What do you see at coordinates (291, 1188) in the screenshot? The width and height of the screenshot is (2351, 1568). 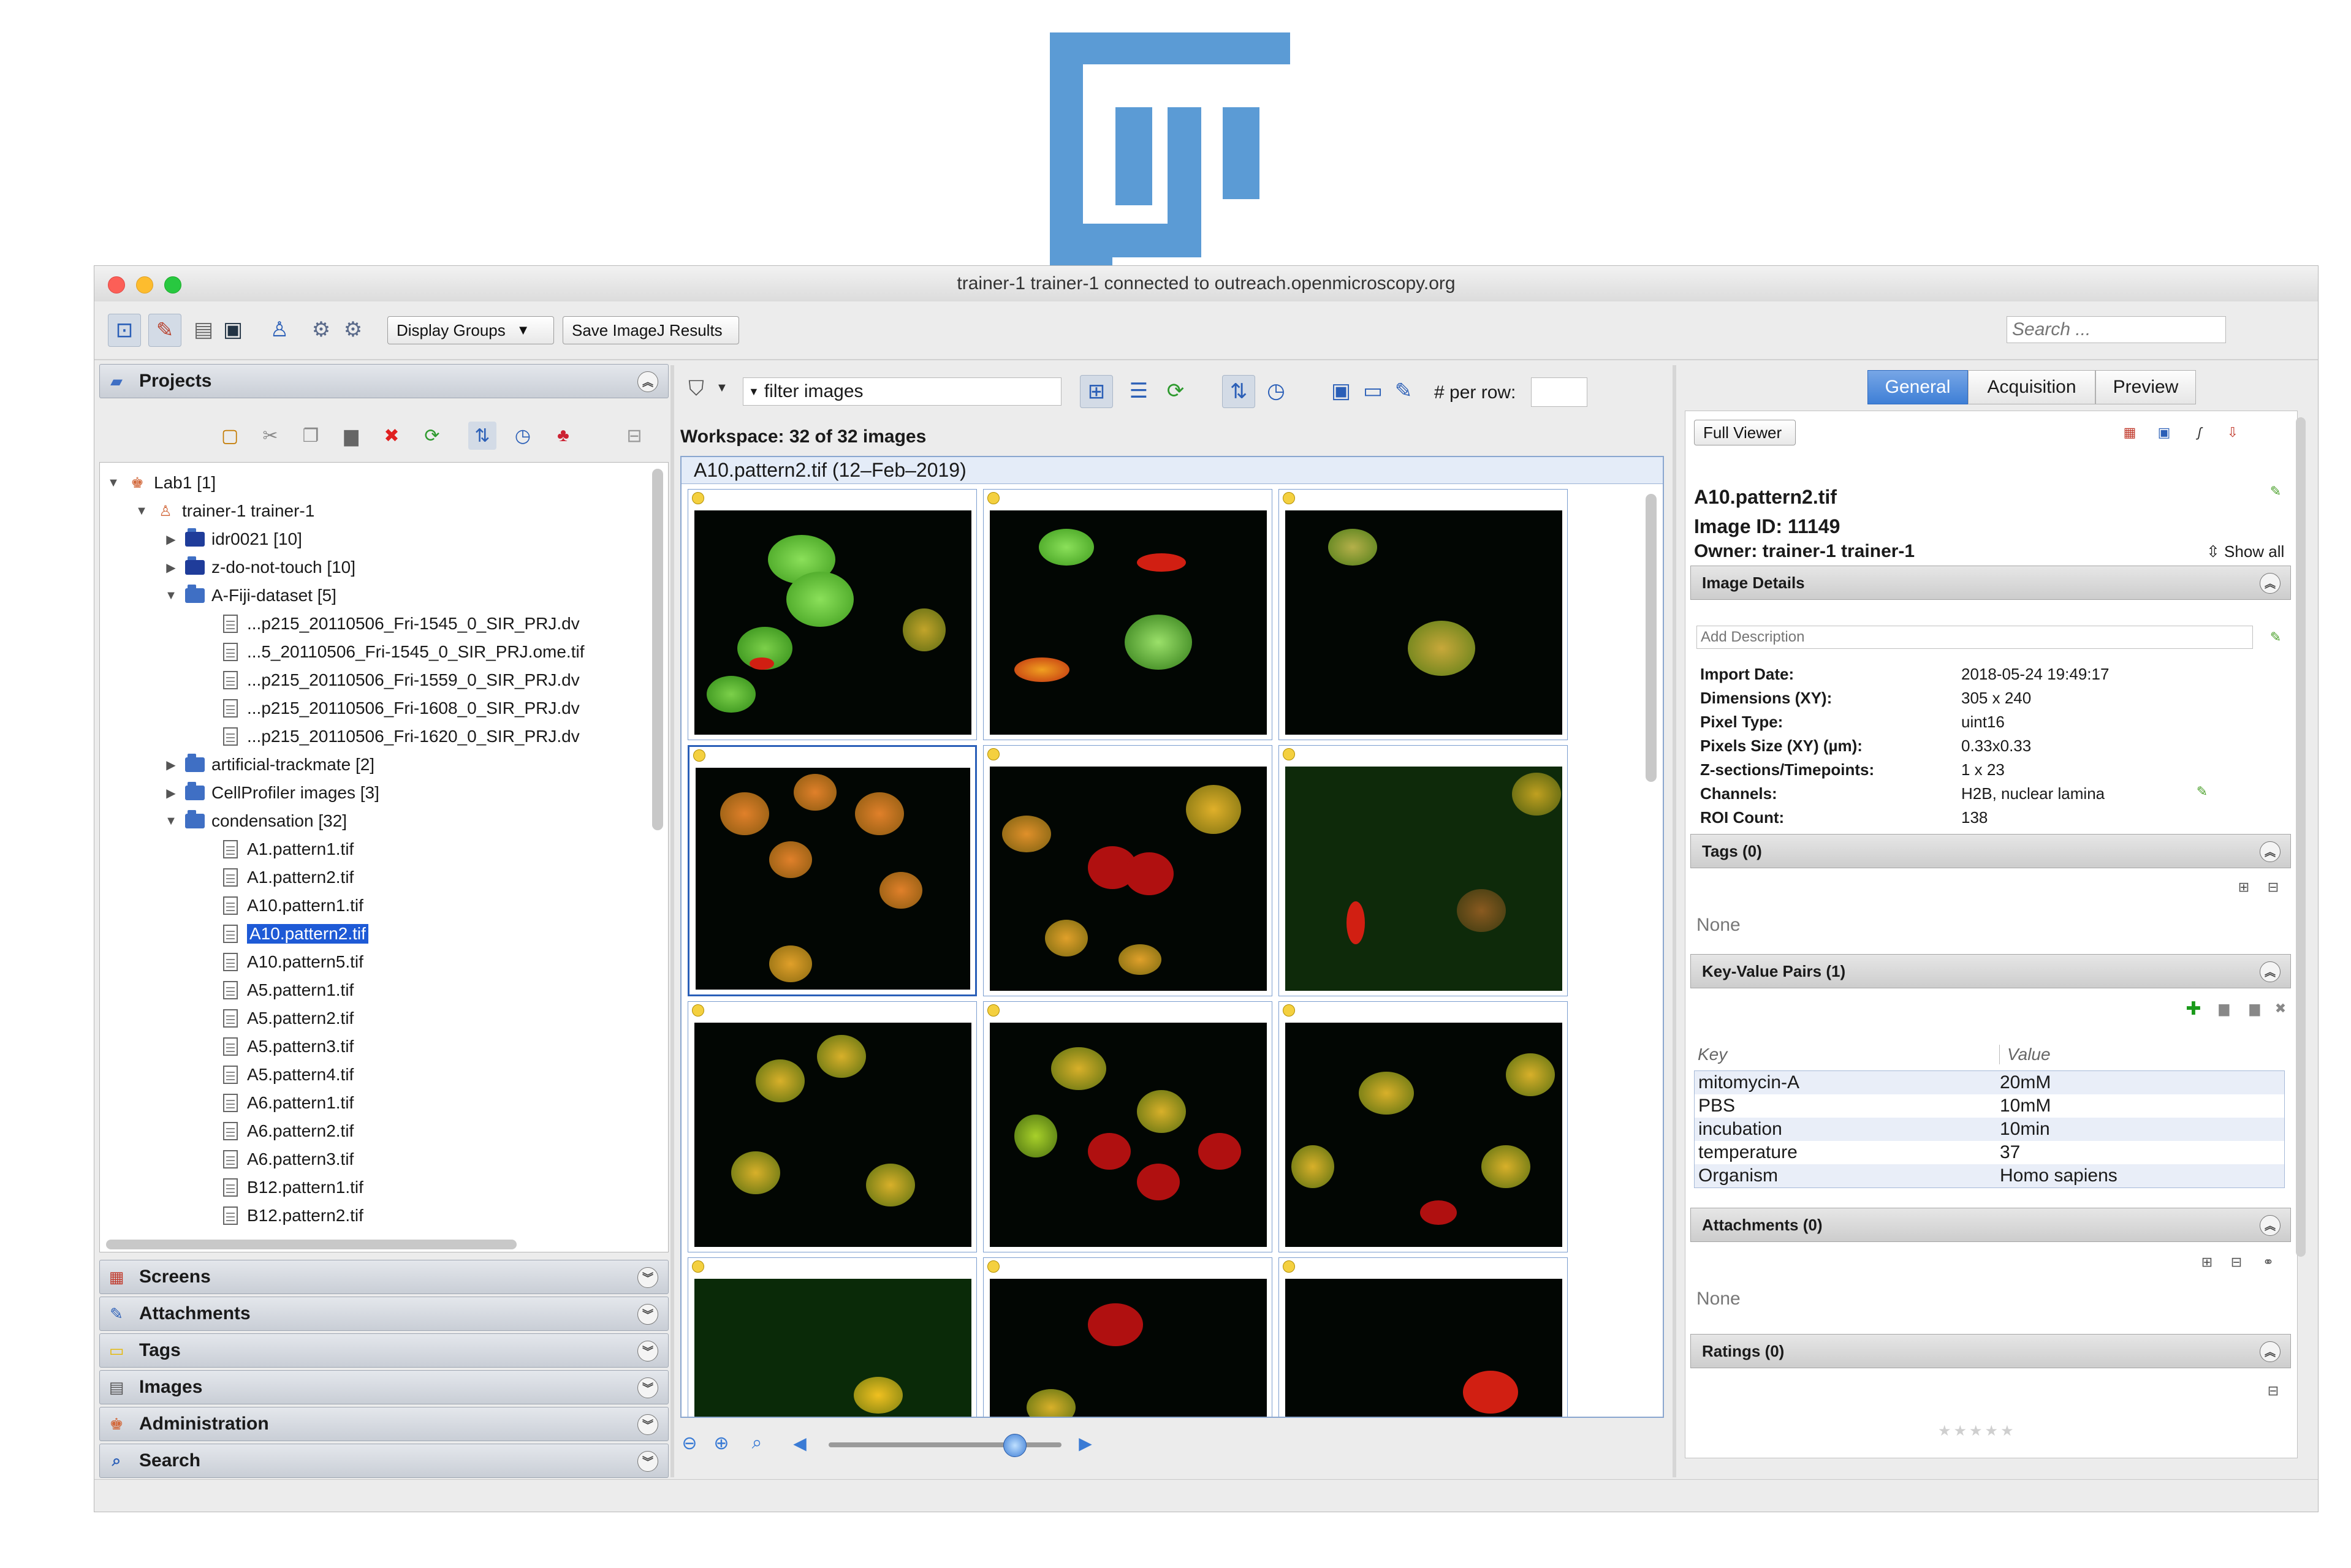 I see `tree-item: B12.pattern1.tif` at bounding box center [291, 1188].